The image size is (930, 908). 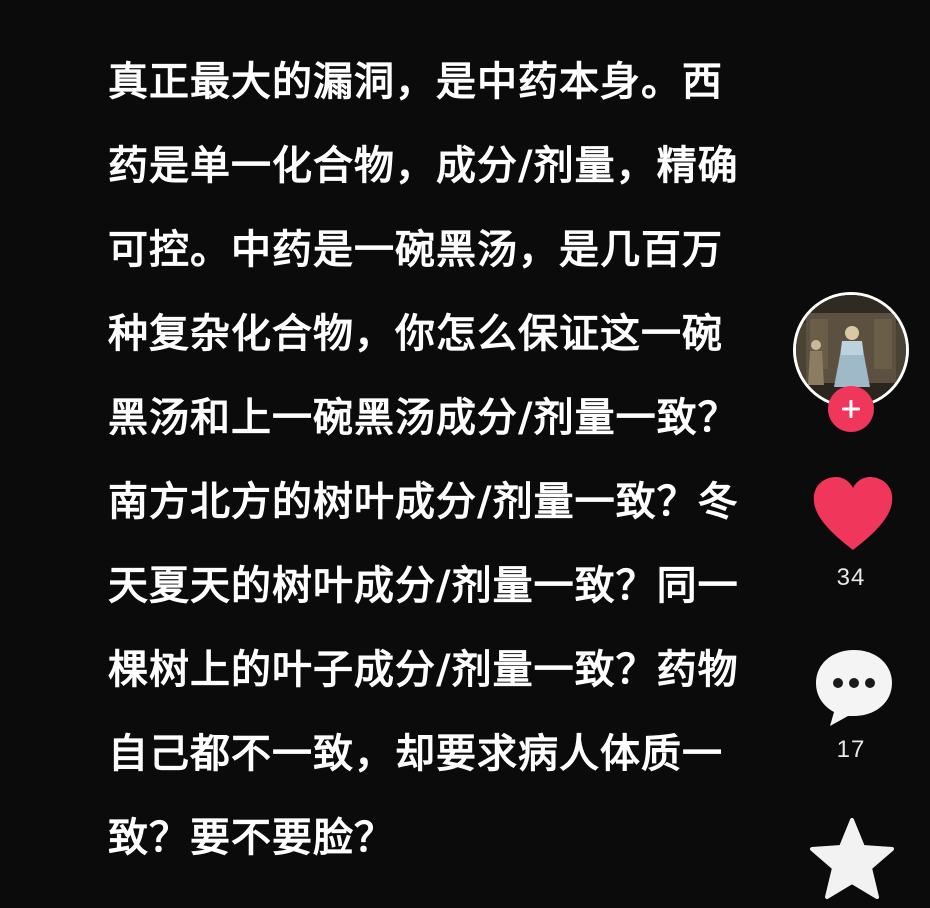 What do you see at coordinates (423, 502) in the screenshot?
I see `post-text-line: 南方北方的树叶成分/剂量一致？冬` at bounding box center [423, 502].